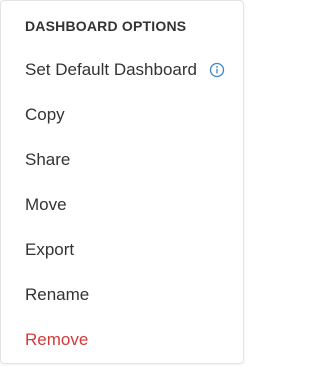  Describe the element at coordinates (46, 204) in the screenshot. I see `move-label: Move` at that location.